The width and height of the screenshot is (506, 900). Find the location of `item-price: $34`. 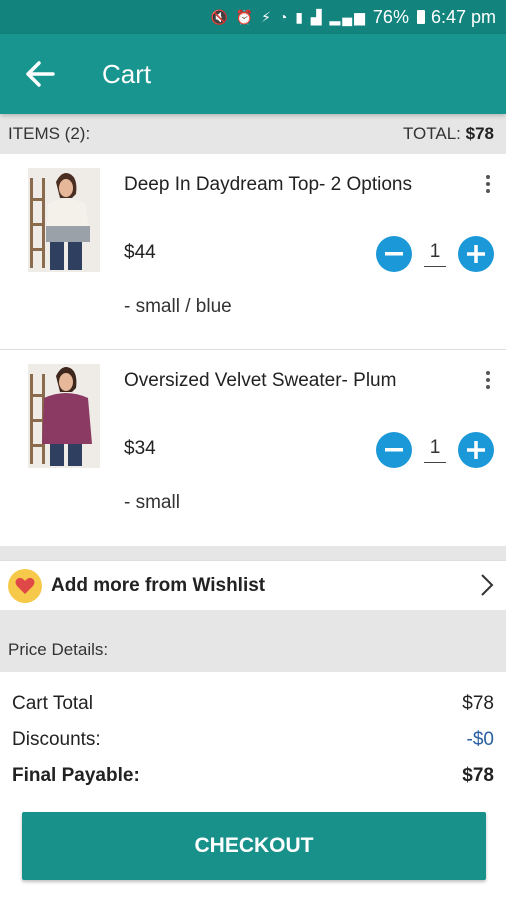

item-price: $34 is located at coordinates (140, 448).